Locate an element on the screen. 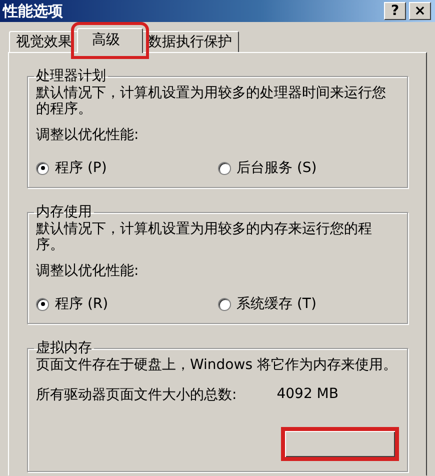  radio-label: 后台服务 (S) is located at coordinates (276, 168).